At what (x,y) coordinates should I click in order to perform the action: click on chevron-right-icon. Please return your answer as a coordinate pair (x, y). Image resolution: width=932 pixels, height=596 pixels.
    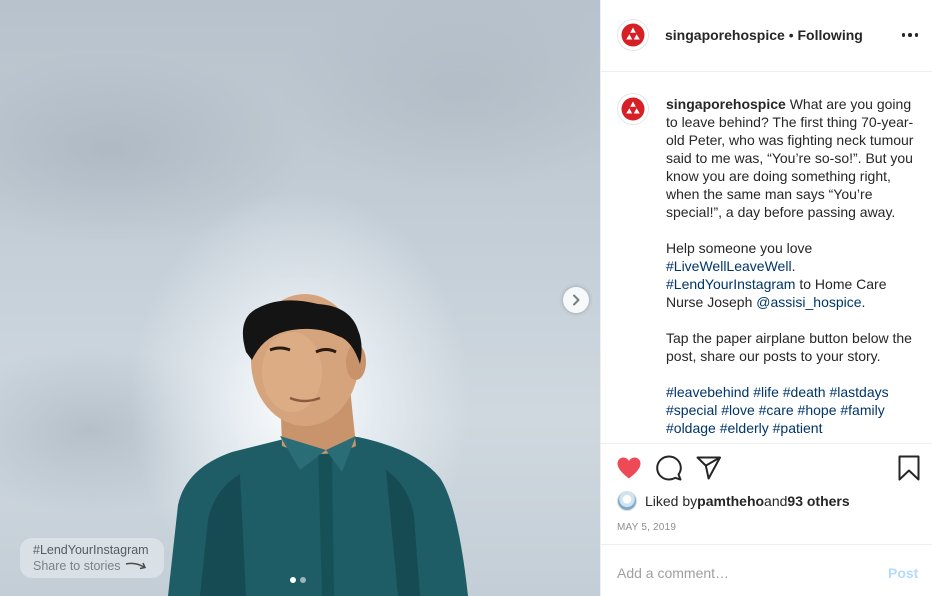
    Looking at the image, I should click on (576, 300).